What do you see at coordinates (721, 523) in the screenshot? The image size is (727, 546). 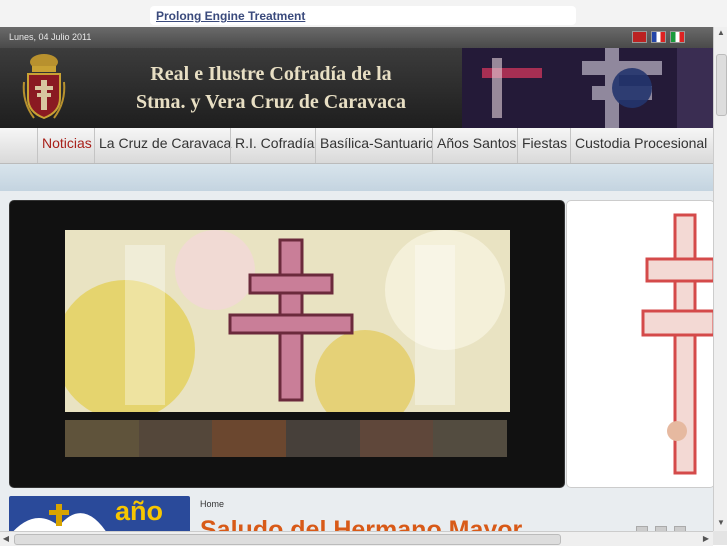 I see `scroll-down-icon: ▼` at bounding box center [721, 523].